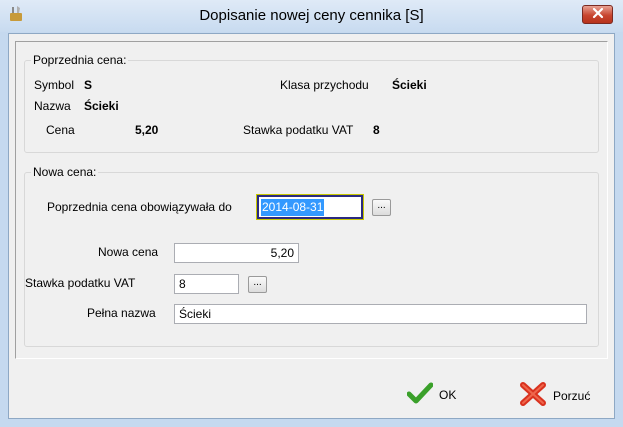 The width and height of the screenshot is (623, 427). What do you see at coordinates (380, 314) in the screenshot?
I see `full-name-input: Ścieki` at bounding box center [380, 314].